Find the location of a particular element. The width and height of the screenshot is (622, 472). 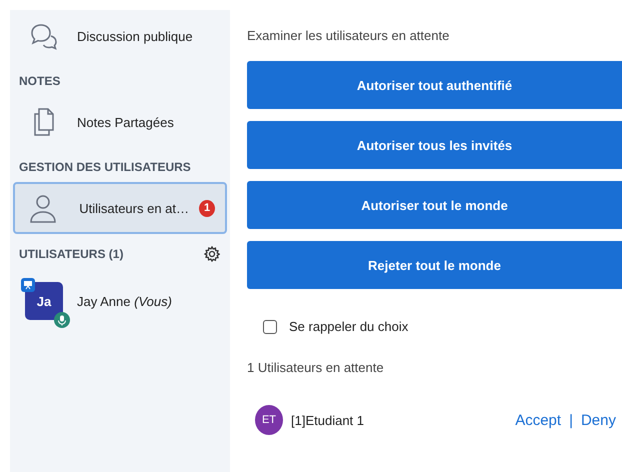

microphone-icon is located at coordinates (62, 320).